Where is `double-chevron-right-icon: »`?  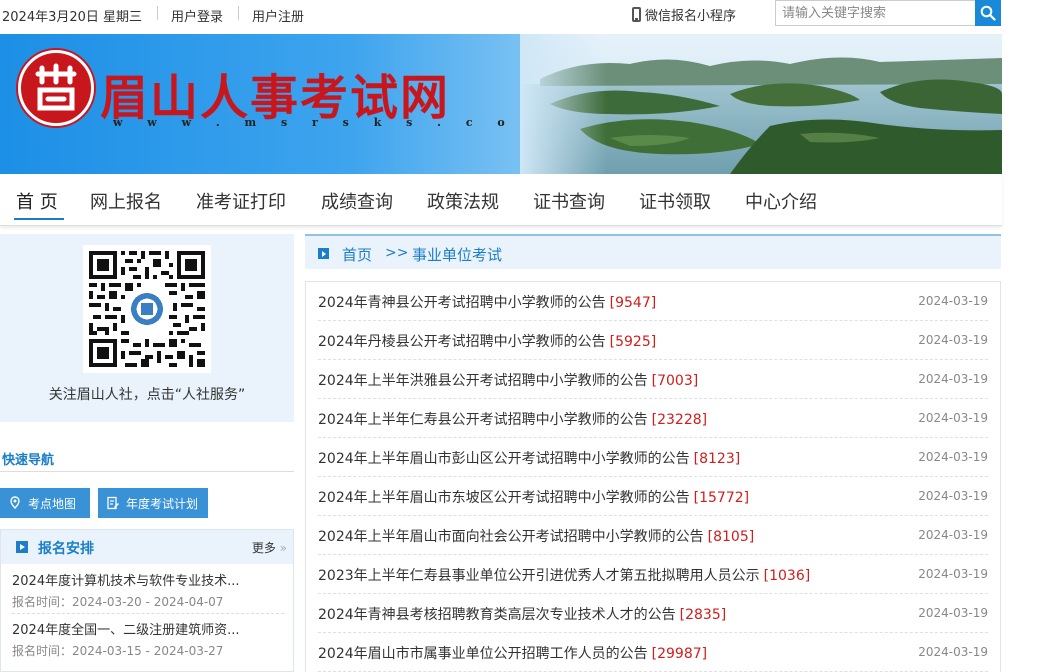 double-chevron-right-icon: » is located at coordinates (281, 548).